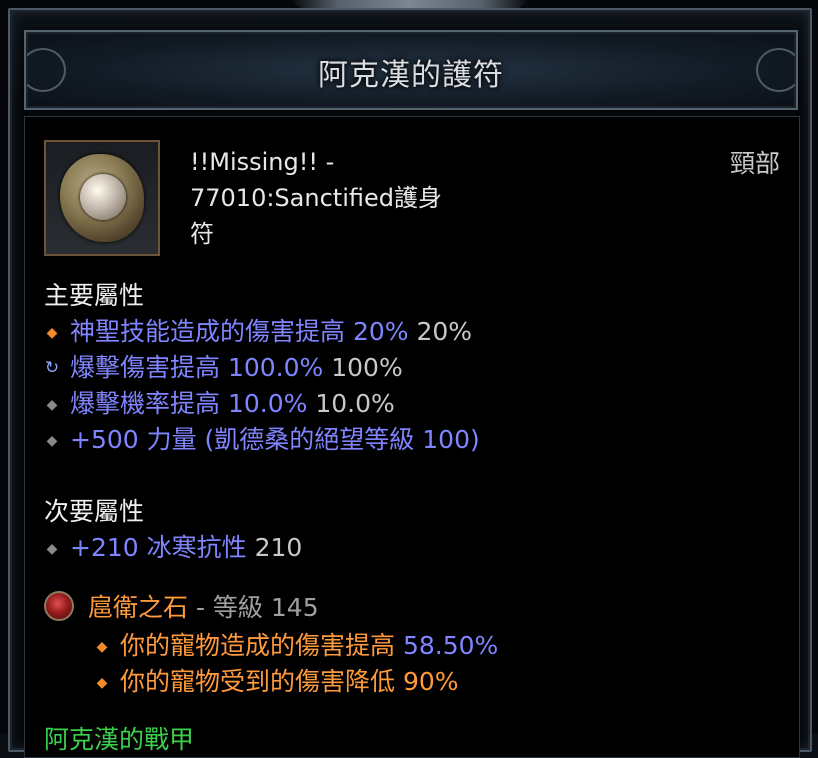 Image resolution: width=818 pixels, height=758 pixels. What do you see at coordinates (363, 367) in the screenshot?
I see `stat-range: 100%` at bounding box center [363, 367].